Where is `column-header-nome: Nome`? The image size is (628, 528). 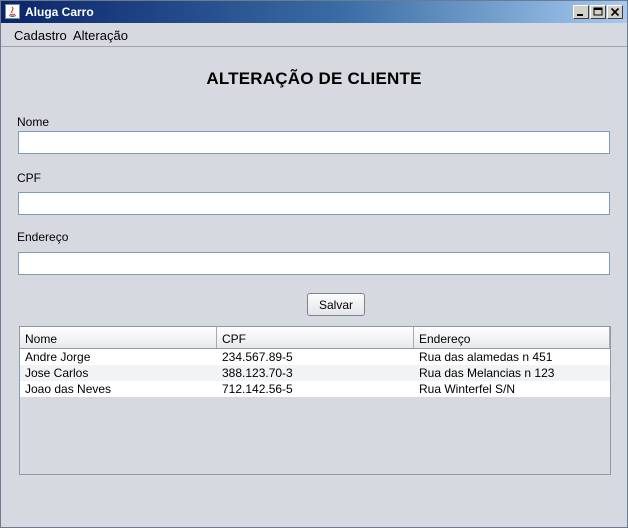
column-header-nome: Nome is located at coordinates (118, 337).